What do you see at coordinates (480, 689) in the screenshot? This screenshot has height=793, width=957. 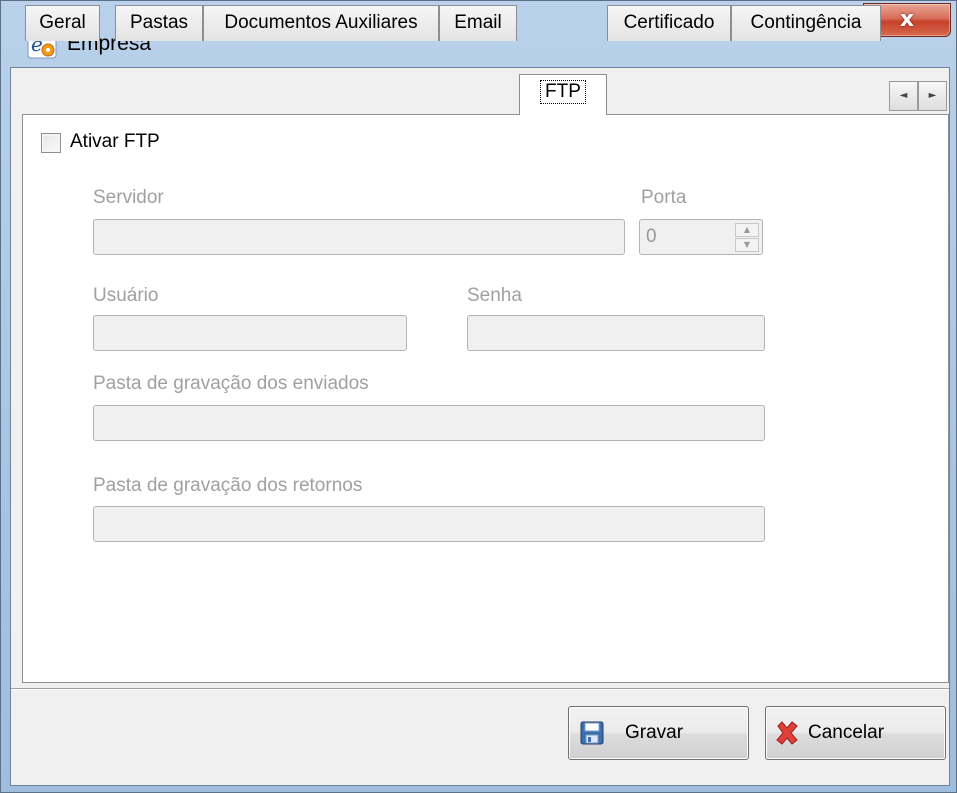 I see `footer-separator` at bounding box center [480, 689].